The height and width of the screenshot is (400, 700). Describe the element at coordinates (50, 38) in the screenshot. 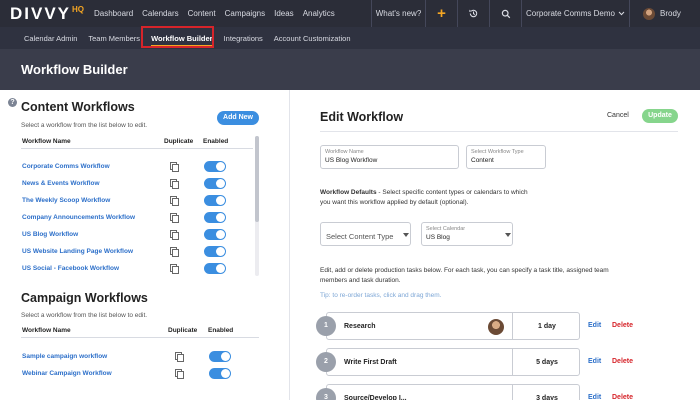

I see `subnav-calendar-admin: Calendar Admin` at that location.